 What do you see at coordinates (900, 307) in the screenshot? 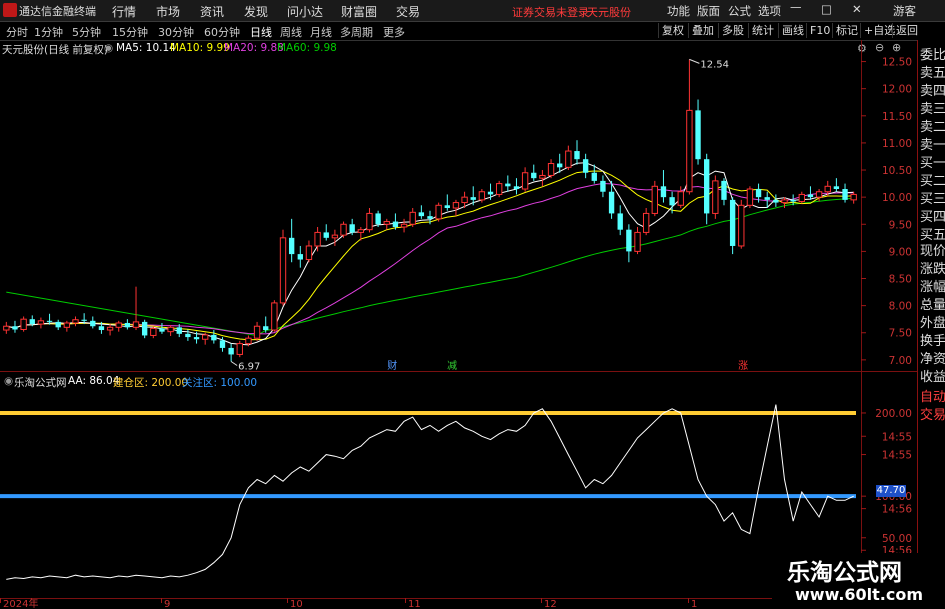
I see `price-tick-label: 8.00` at bounding box center [900, 307].